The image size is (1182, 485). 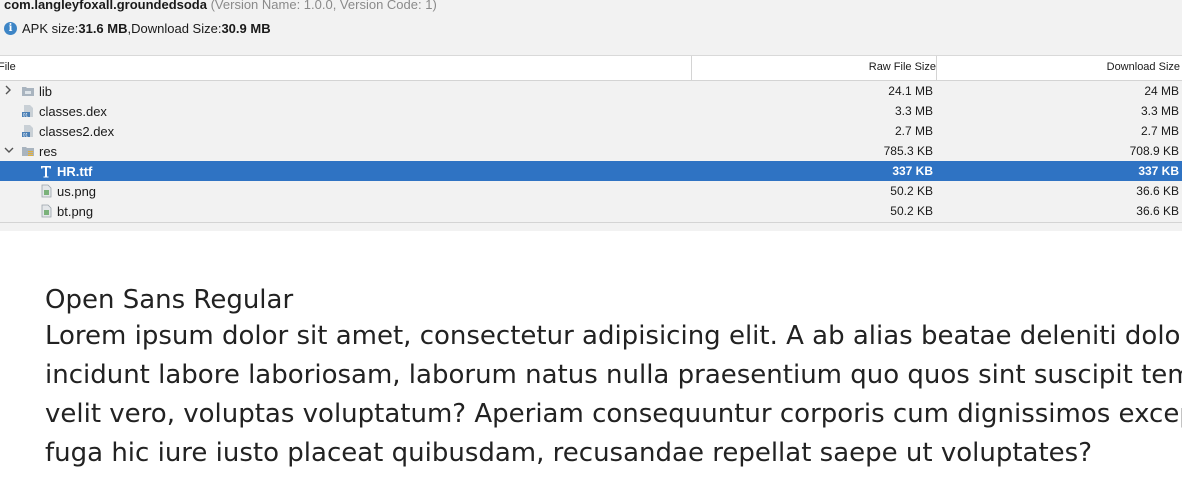 I want to click on download-size: 337 KB, so click(x=1158, y=171).